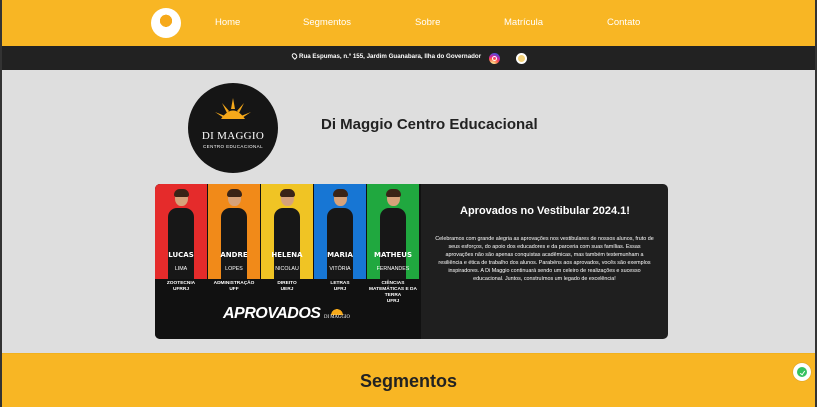  Describe the element at coordinates (623, 22) in the screenshot. I see `nav-contact-link: Contato` at that location.